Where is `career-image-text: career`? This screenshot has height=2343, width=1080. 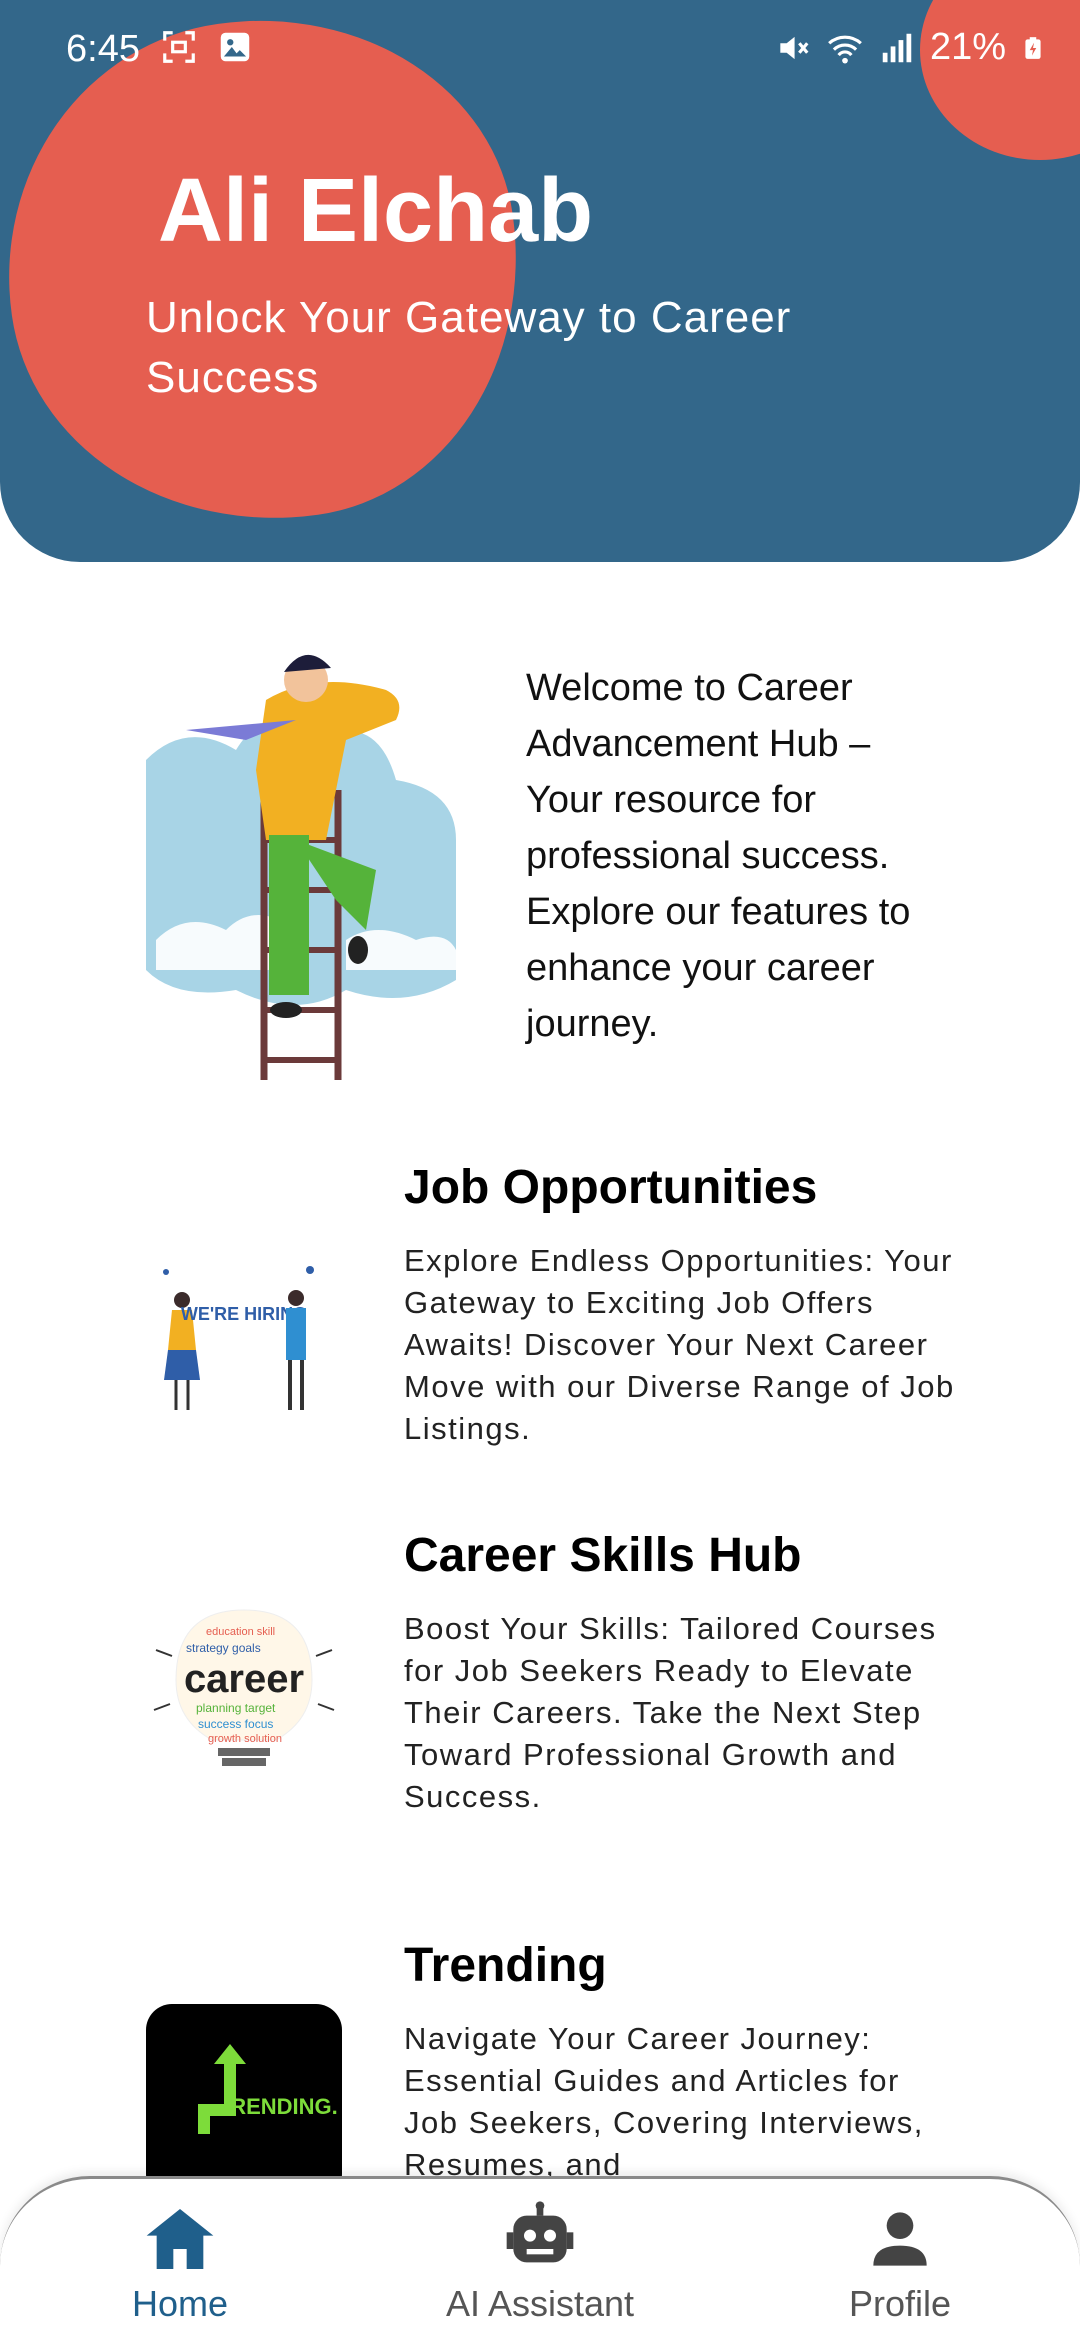
career-image-text: career is located at coordinates (244, 1679).